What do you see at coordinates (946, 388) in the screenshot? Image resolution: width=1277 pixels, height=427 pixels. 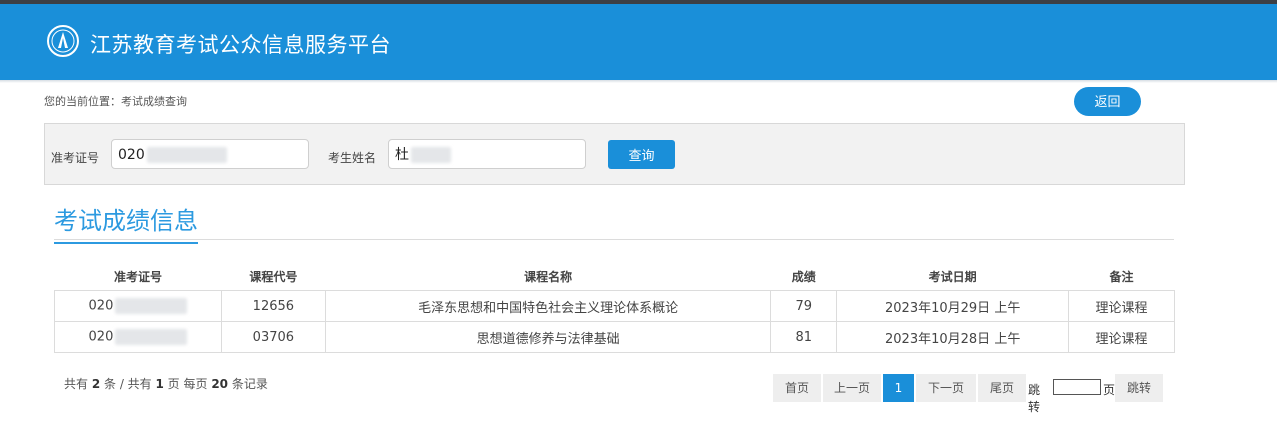 I see `next-page-button: 下一页` at bounding box center [946, 388].